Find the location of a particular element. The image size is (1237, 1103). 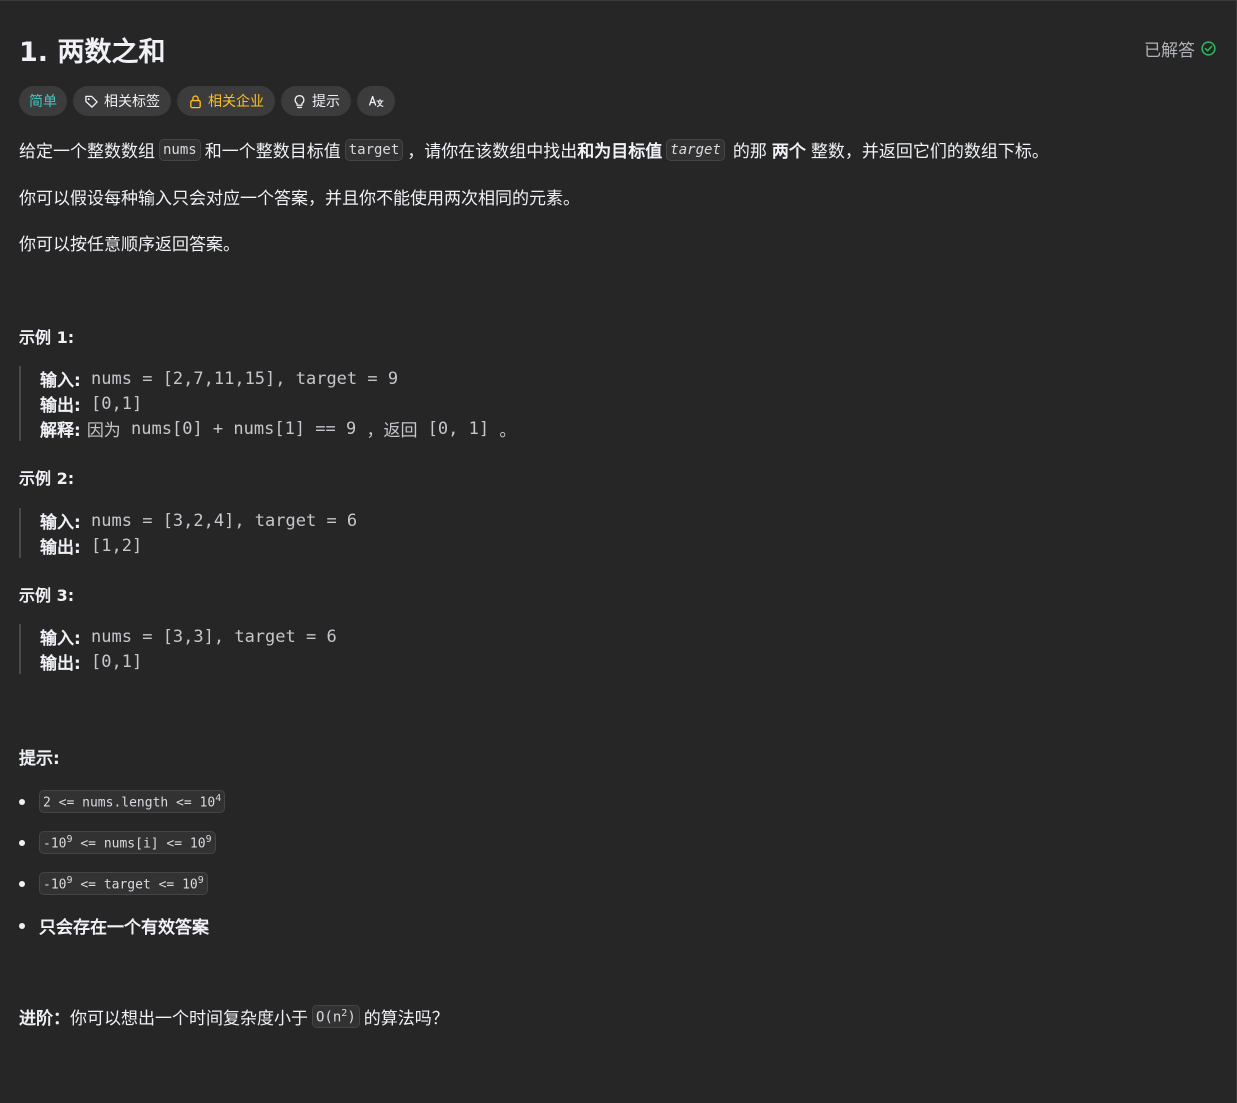

hints-tag-button: 提示 is located at coordinates (316, 101).